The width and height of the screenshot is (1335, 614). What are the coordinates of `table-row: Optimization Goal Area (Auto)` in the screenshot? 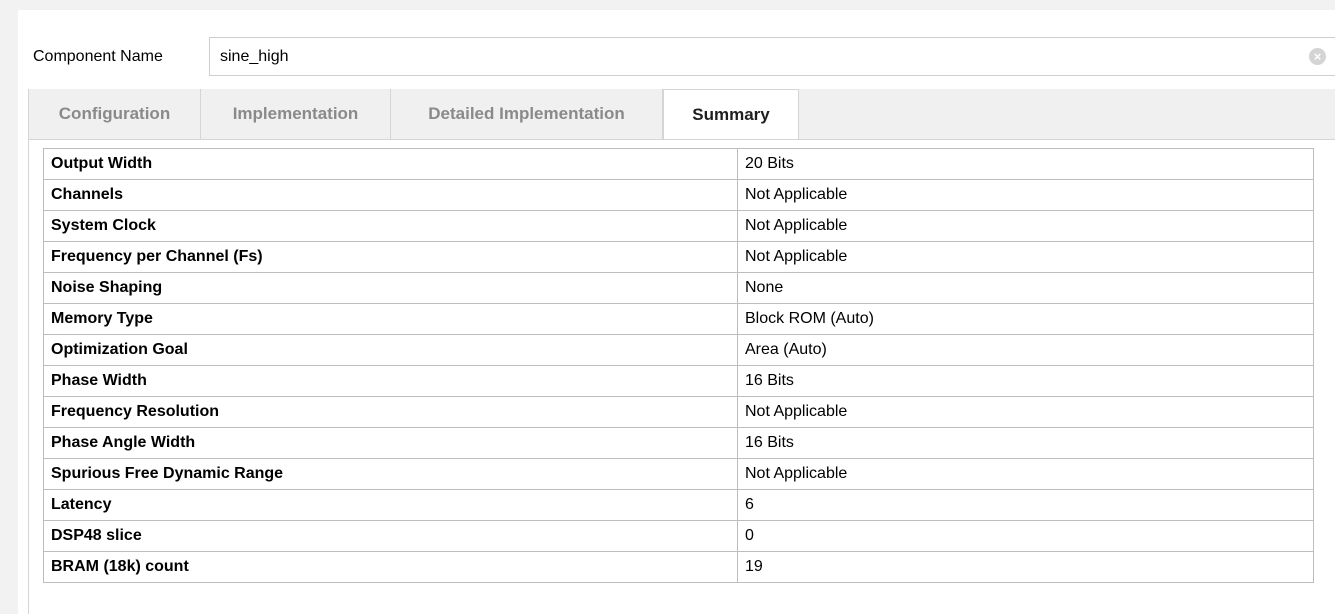 It's located at (678, 350).